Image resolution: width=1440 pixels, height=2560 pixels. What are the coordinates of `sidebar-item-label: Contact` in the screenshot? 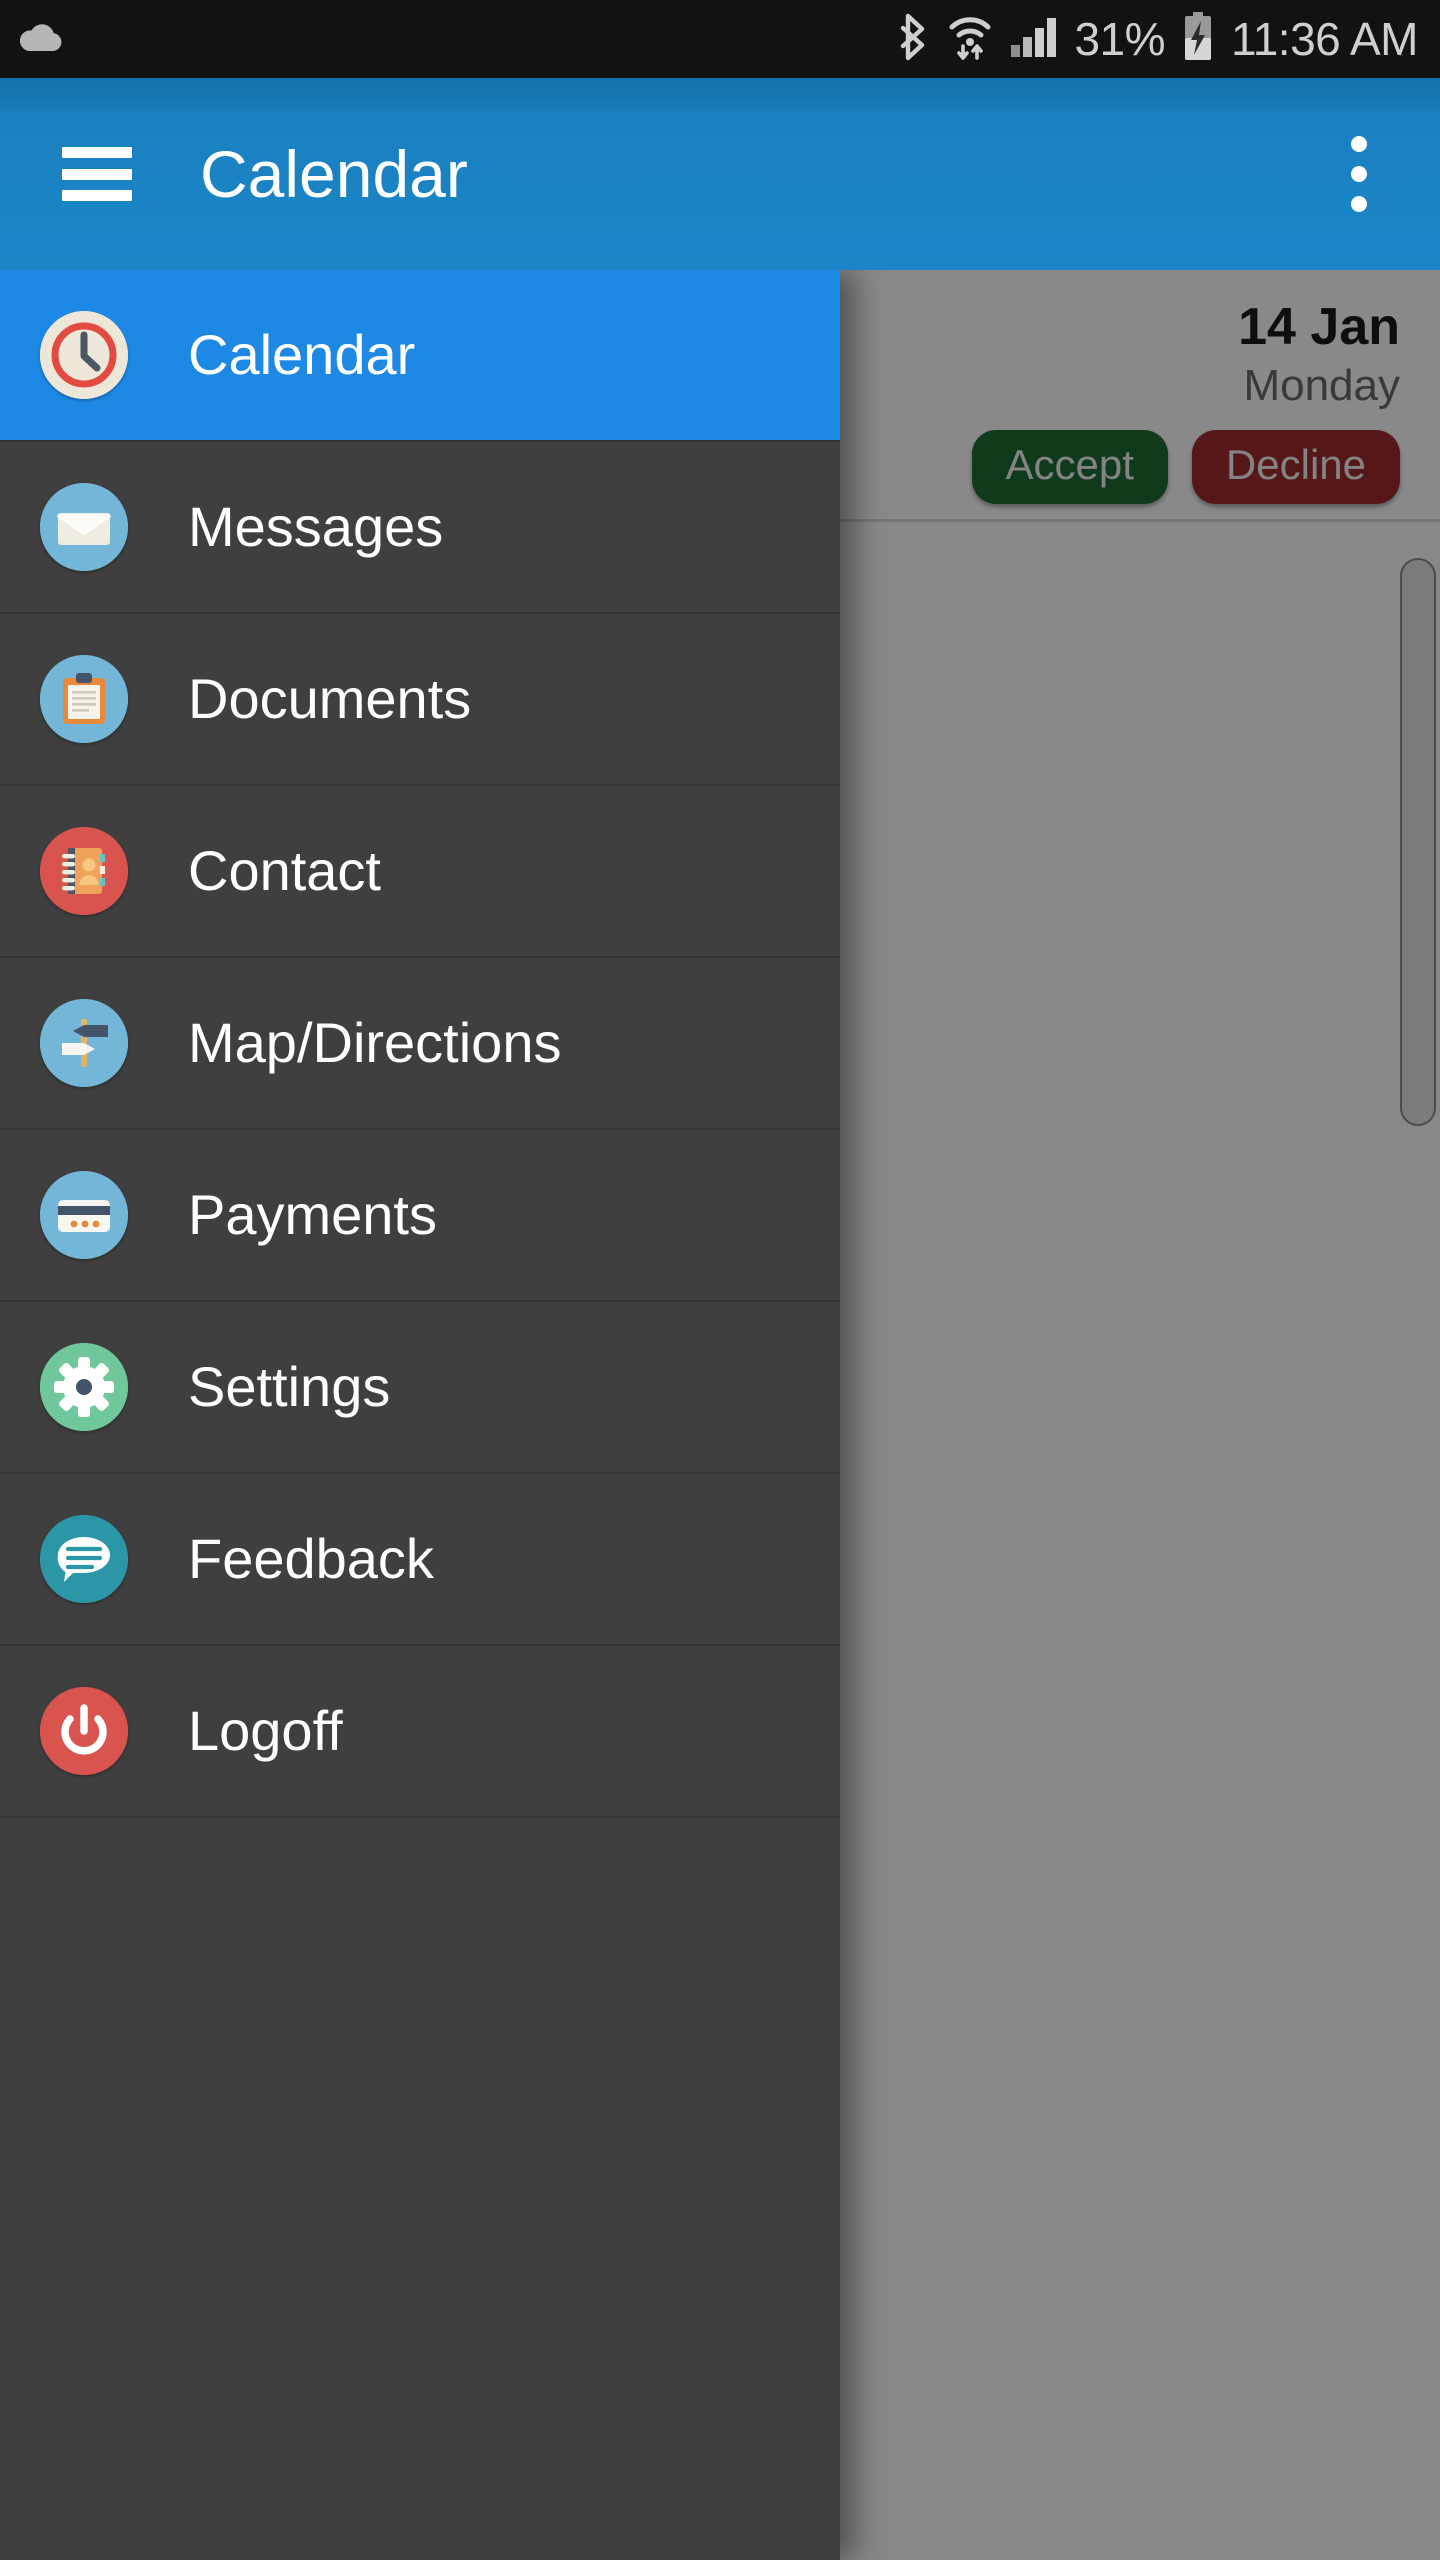 It's located at (284, 870).